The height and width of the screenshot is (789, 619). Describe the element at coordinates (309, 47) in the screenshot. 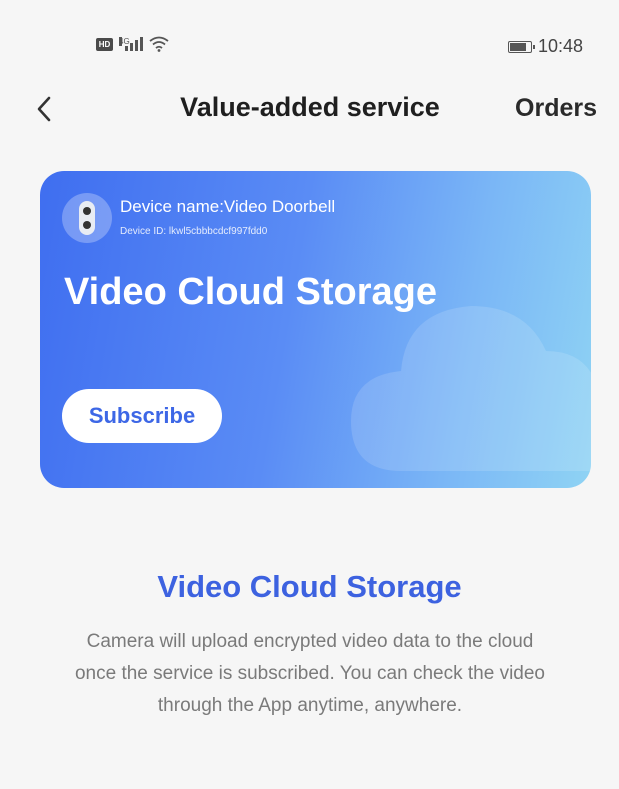

I see `status-bar: HD 4G 10:48` at that location.